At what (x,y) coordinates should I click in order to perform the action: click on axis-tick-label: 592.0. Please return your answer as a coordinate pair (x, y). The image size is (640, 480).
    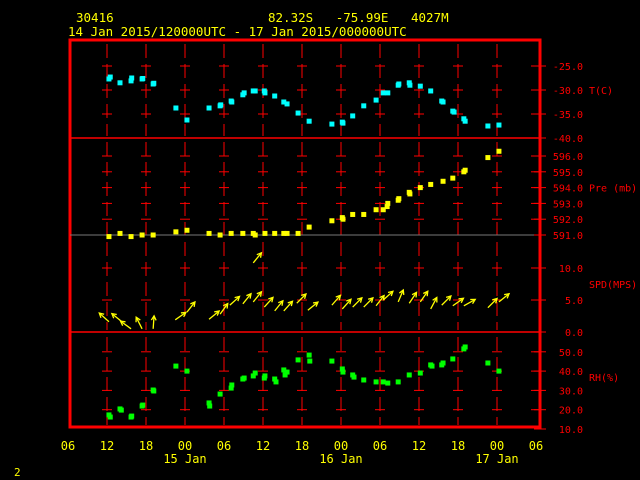
    Looking at the image, I should click on (568, 220).